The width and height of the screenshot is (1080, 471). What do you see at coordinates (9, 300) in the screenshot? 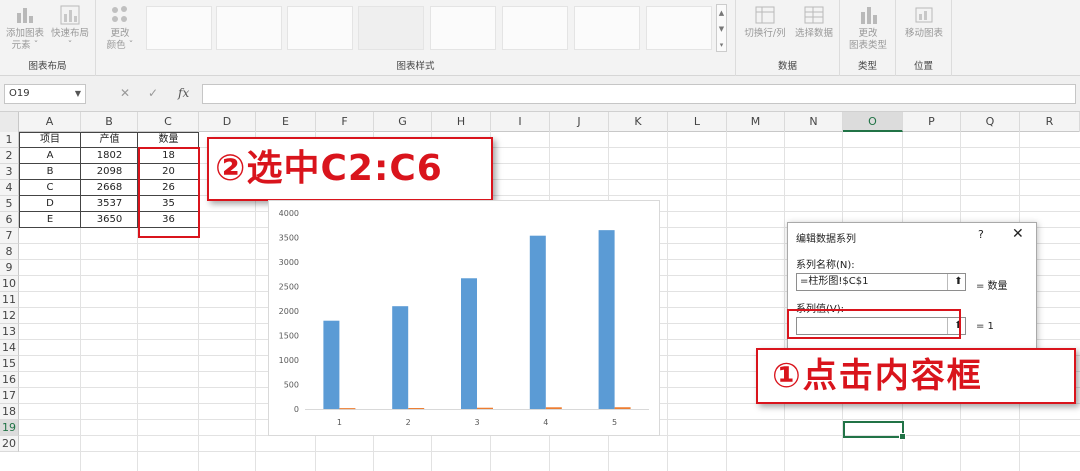
I see `row-header-11: 11` at bounding box center [9, 300].